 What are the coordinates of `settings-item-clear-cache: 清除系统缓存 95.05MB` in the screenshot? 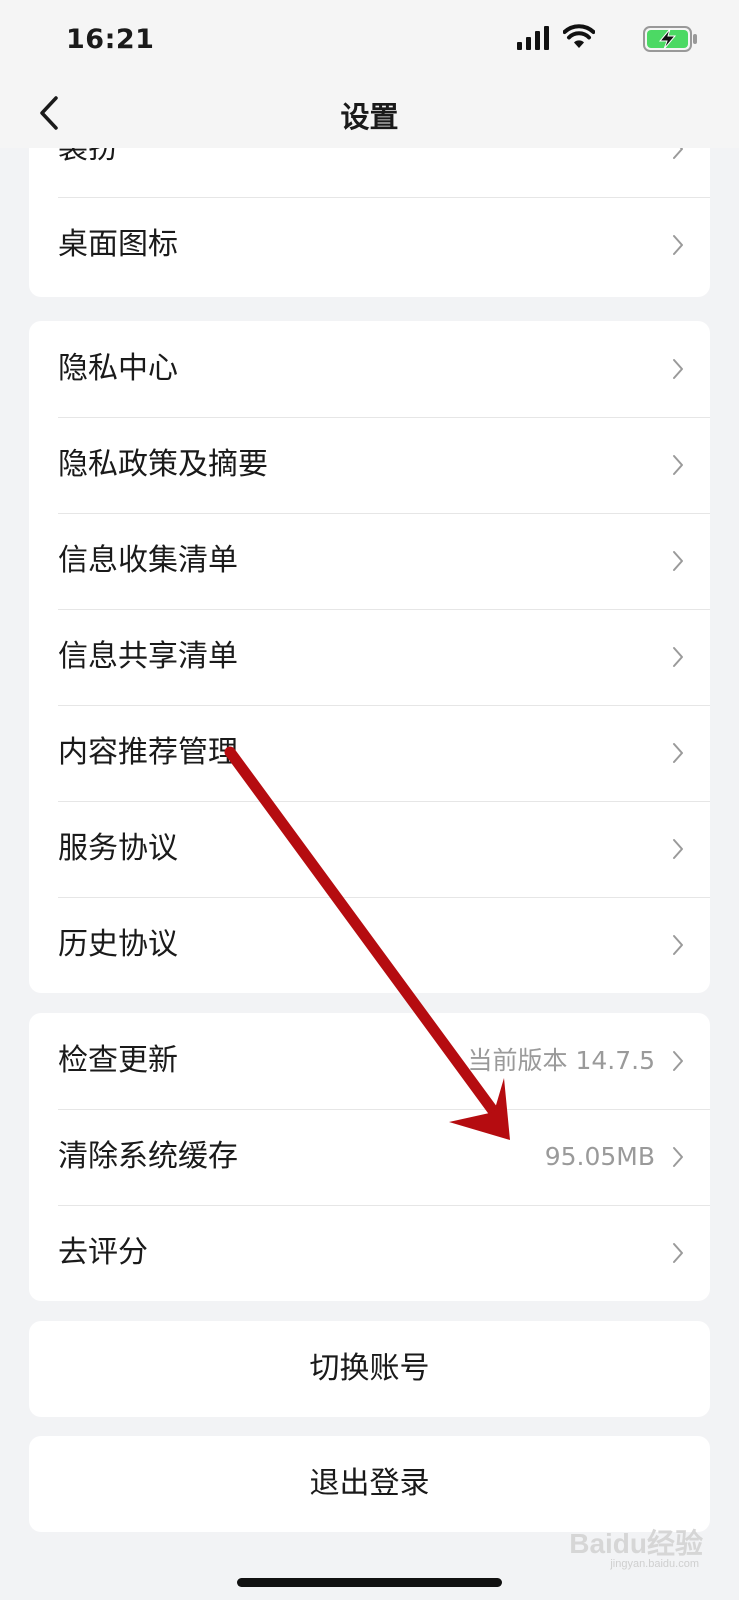 It's located at (369, 1157).